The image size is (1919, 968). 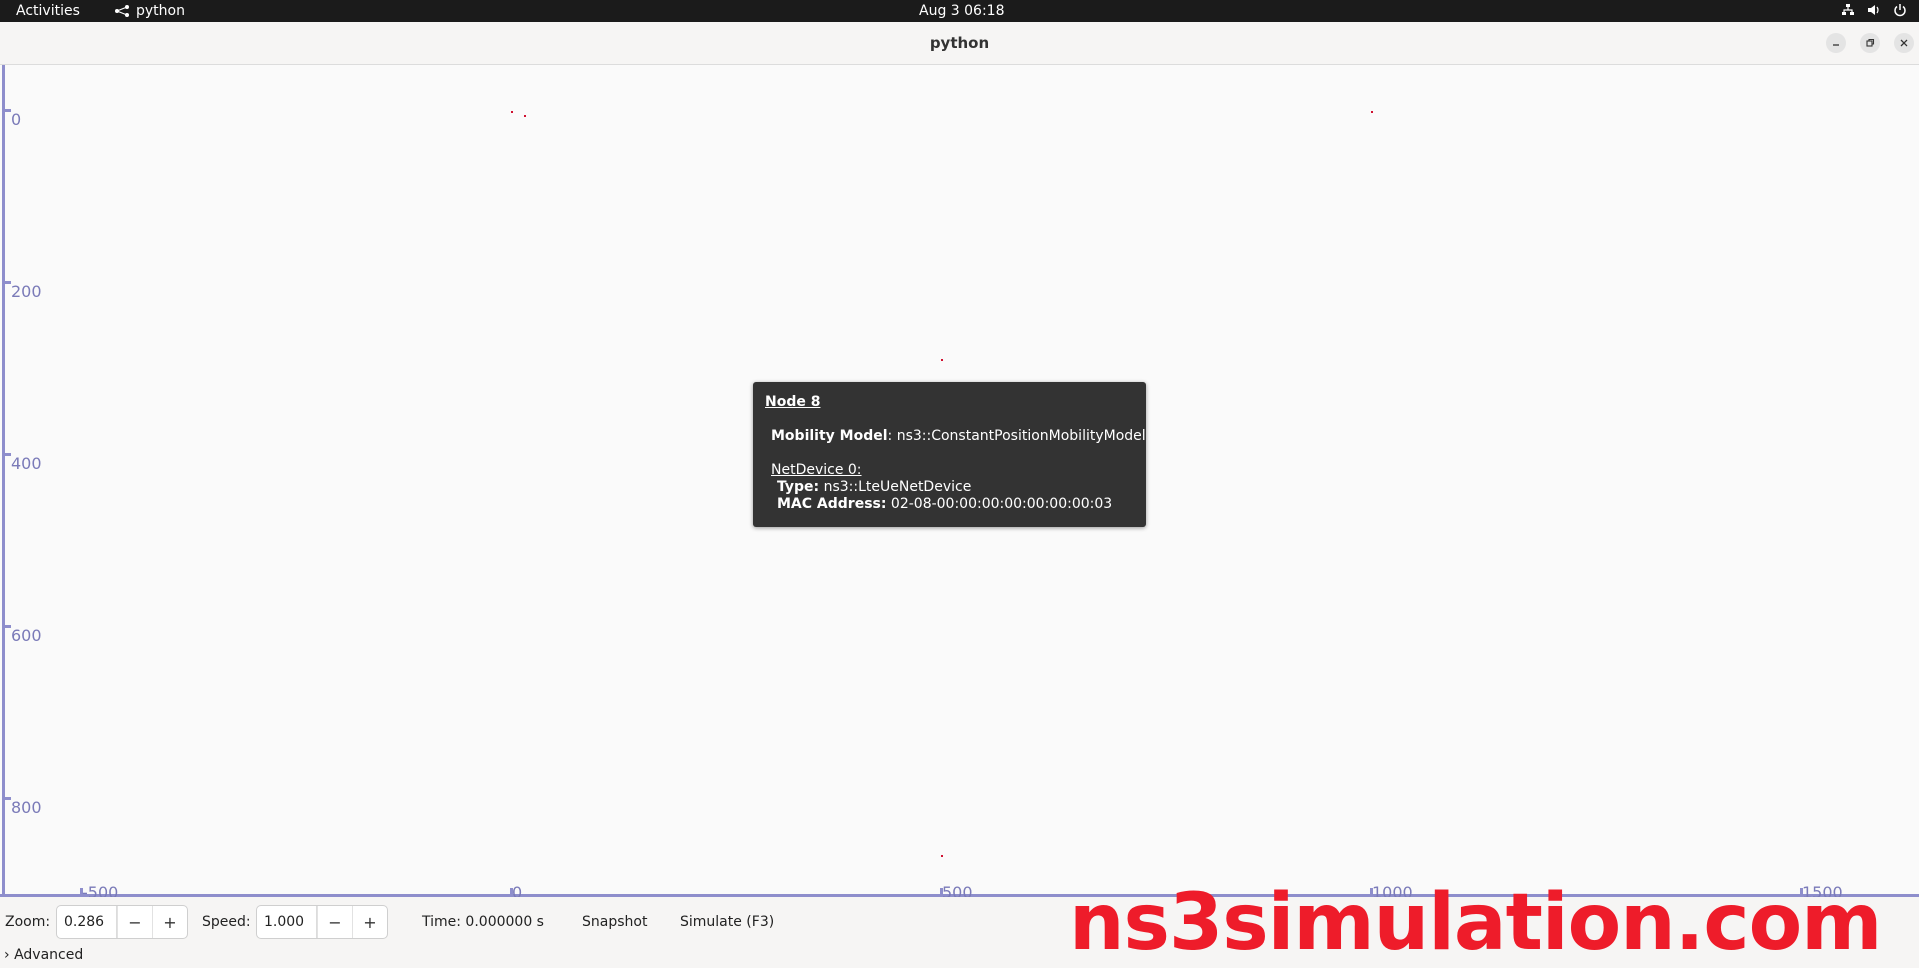 I want to click on zoom-decrease-button: −, so click(x=134, y=922).